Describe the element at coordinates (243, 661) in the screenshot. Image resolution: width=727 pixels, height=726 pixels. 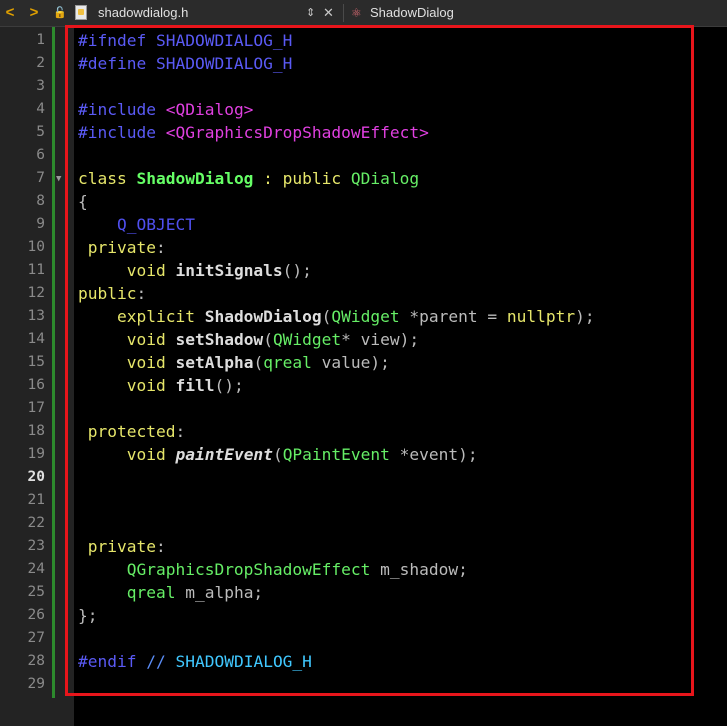
I see `code-token: SHADOWDIALOG_H` at that location.